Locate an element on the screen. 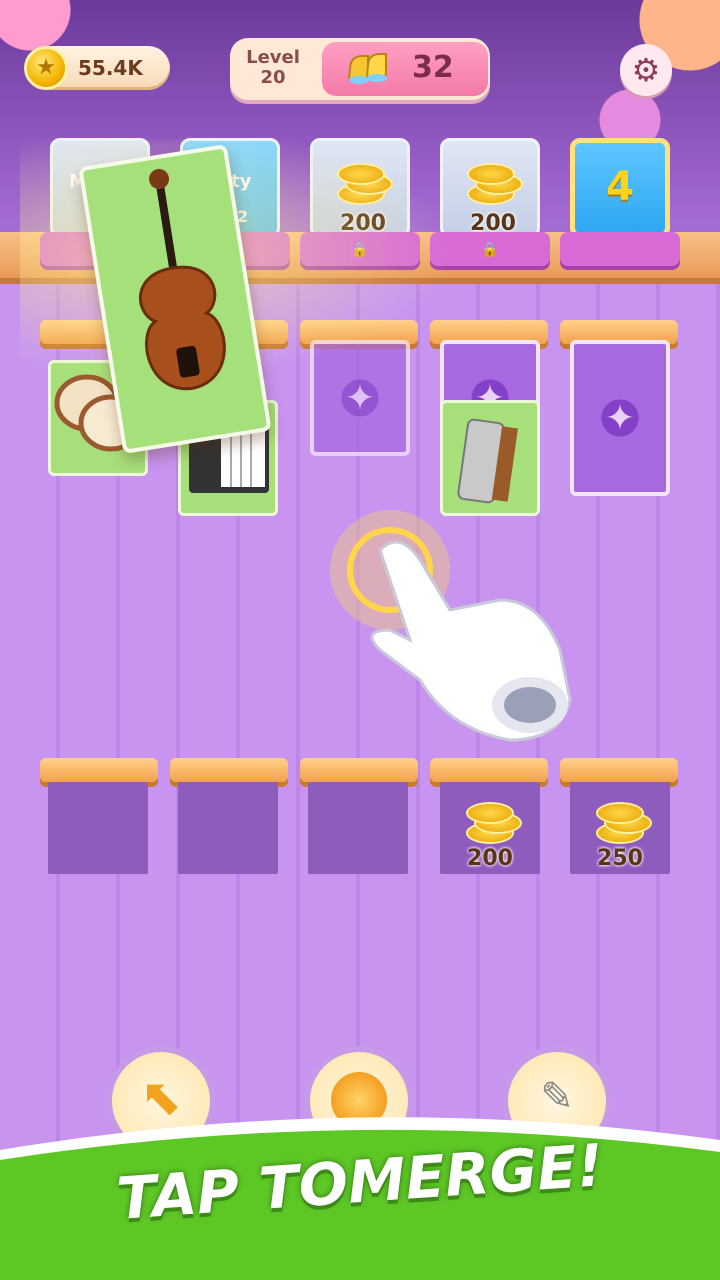  shoes-icon is located at coordinates (367, 68).